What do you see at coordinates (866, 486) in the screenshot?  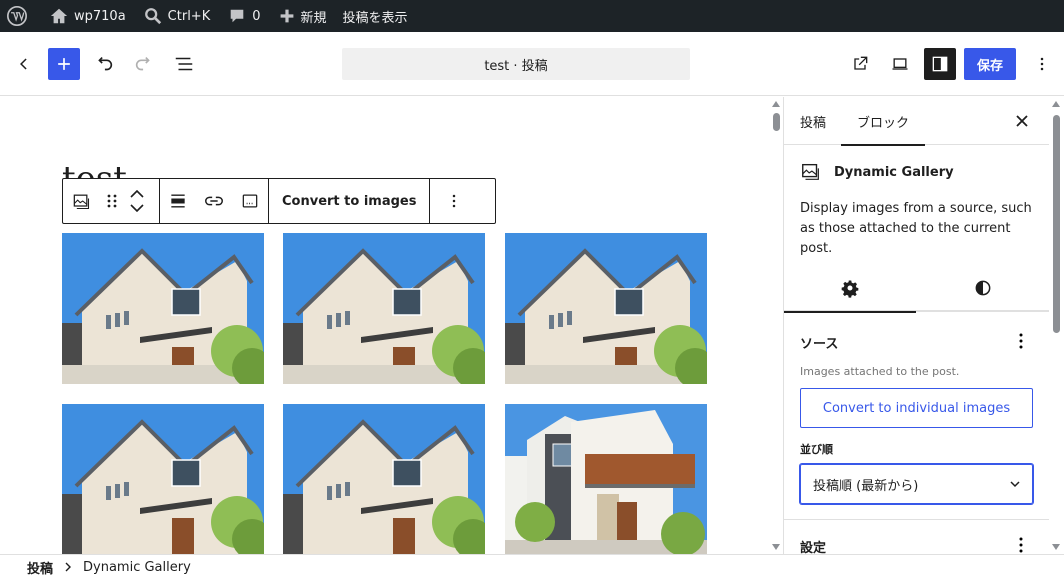 I see `order-value: 投稿順 (最新から)` at bounding box center [866, 486].